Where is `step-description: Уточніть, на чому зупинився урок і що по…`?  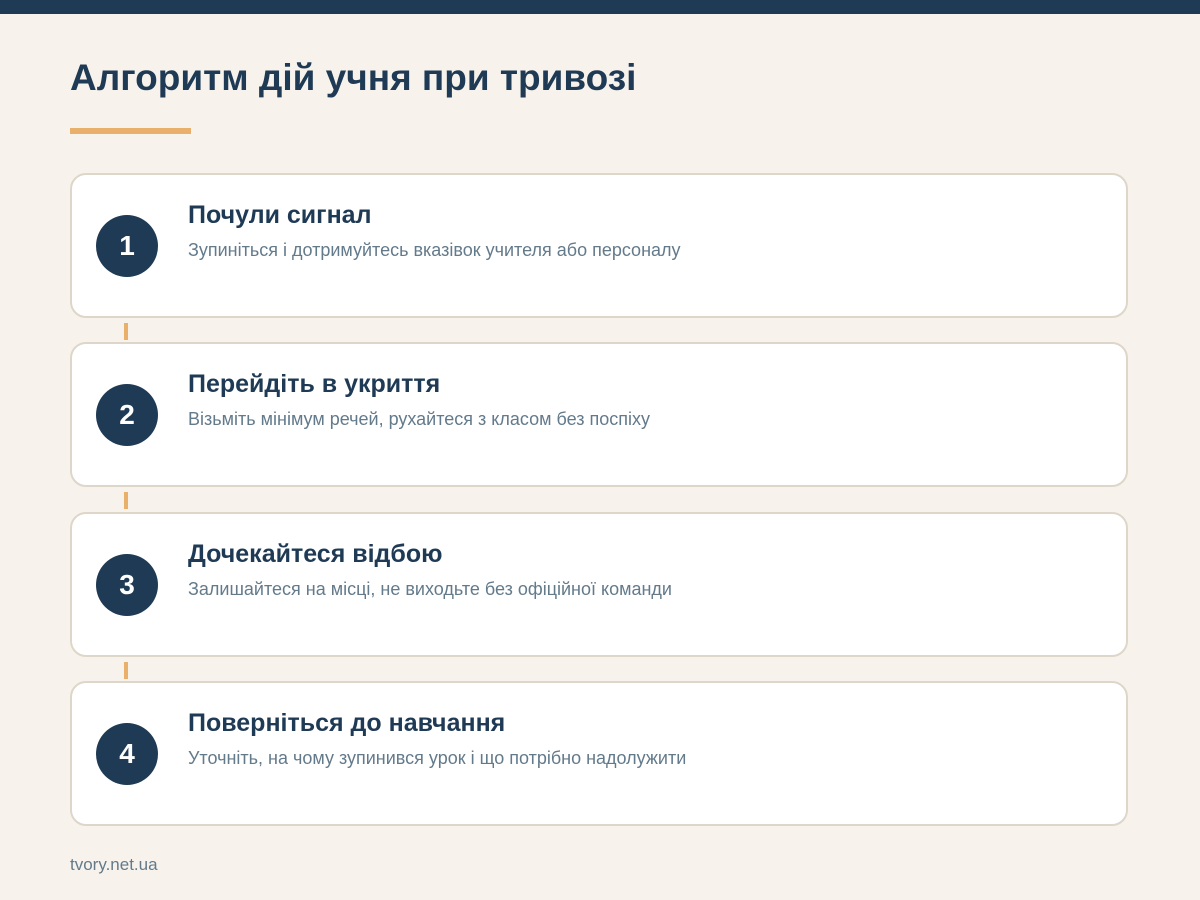
step-description: Уточніть, на чому зупинився урок і що по… is located at coordinates (437, 758).